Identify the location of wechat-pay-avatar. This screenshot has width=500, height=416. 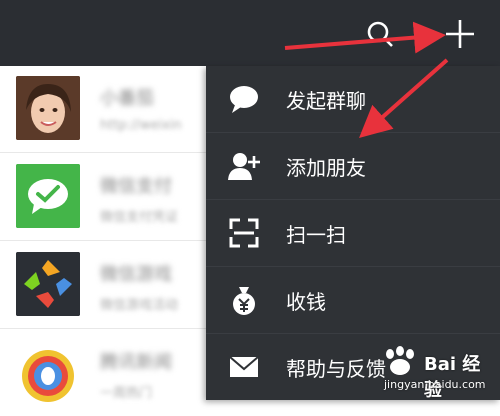
(48, 196).